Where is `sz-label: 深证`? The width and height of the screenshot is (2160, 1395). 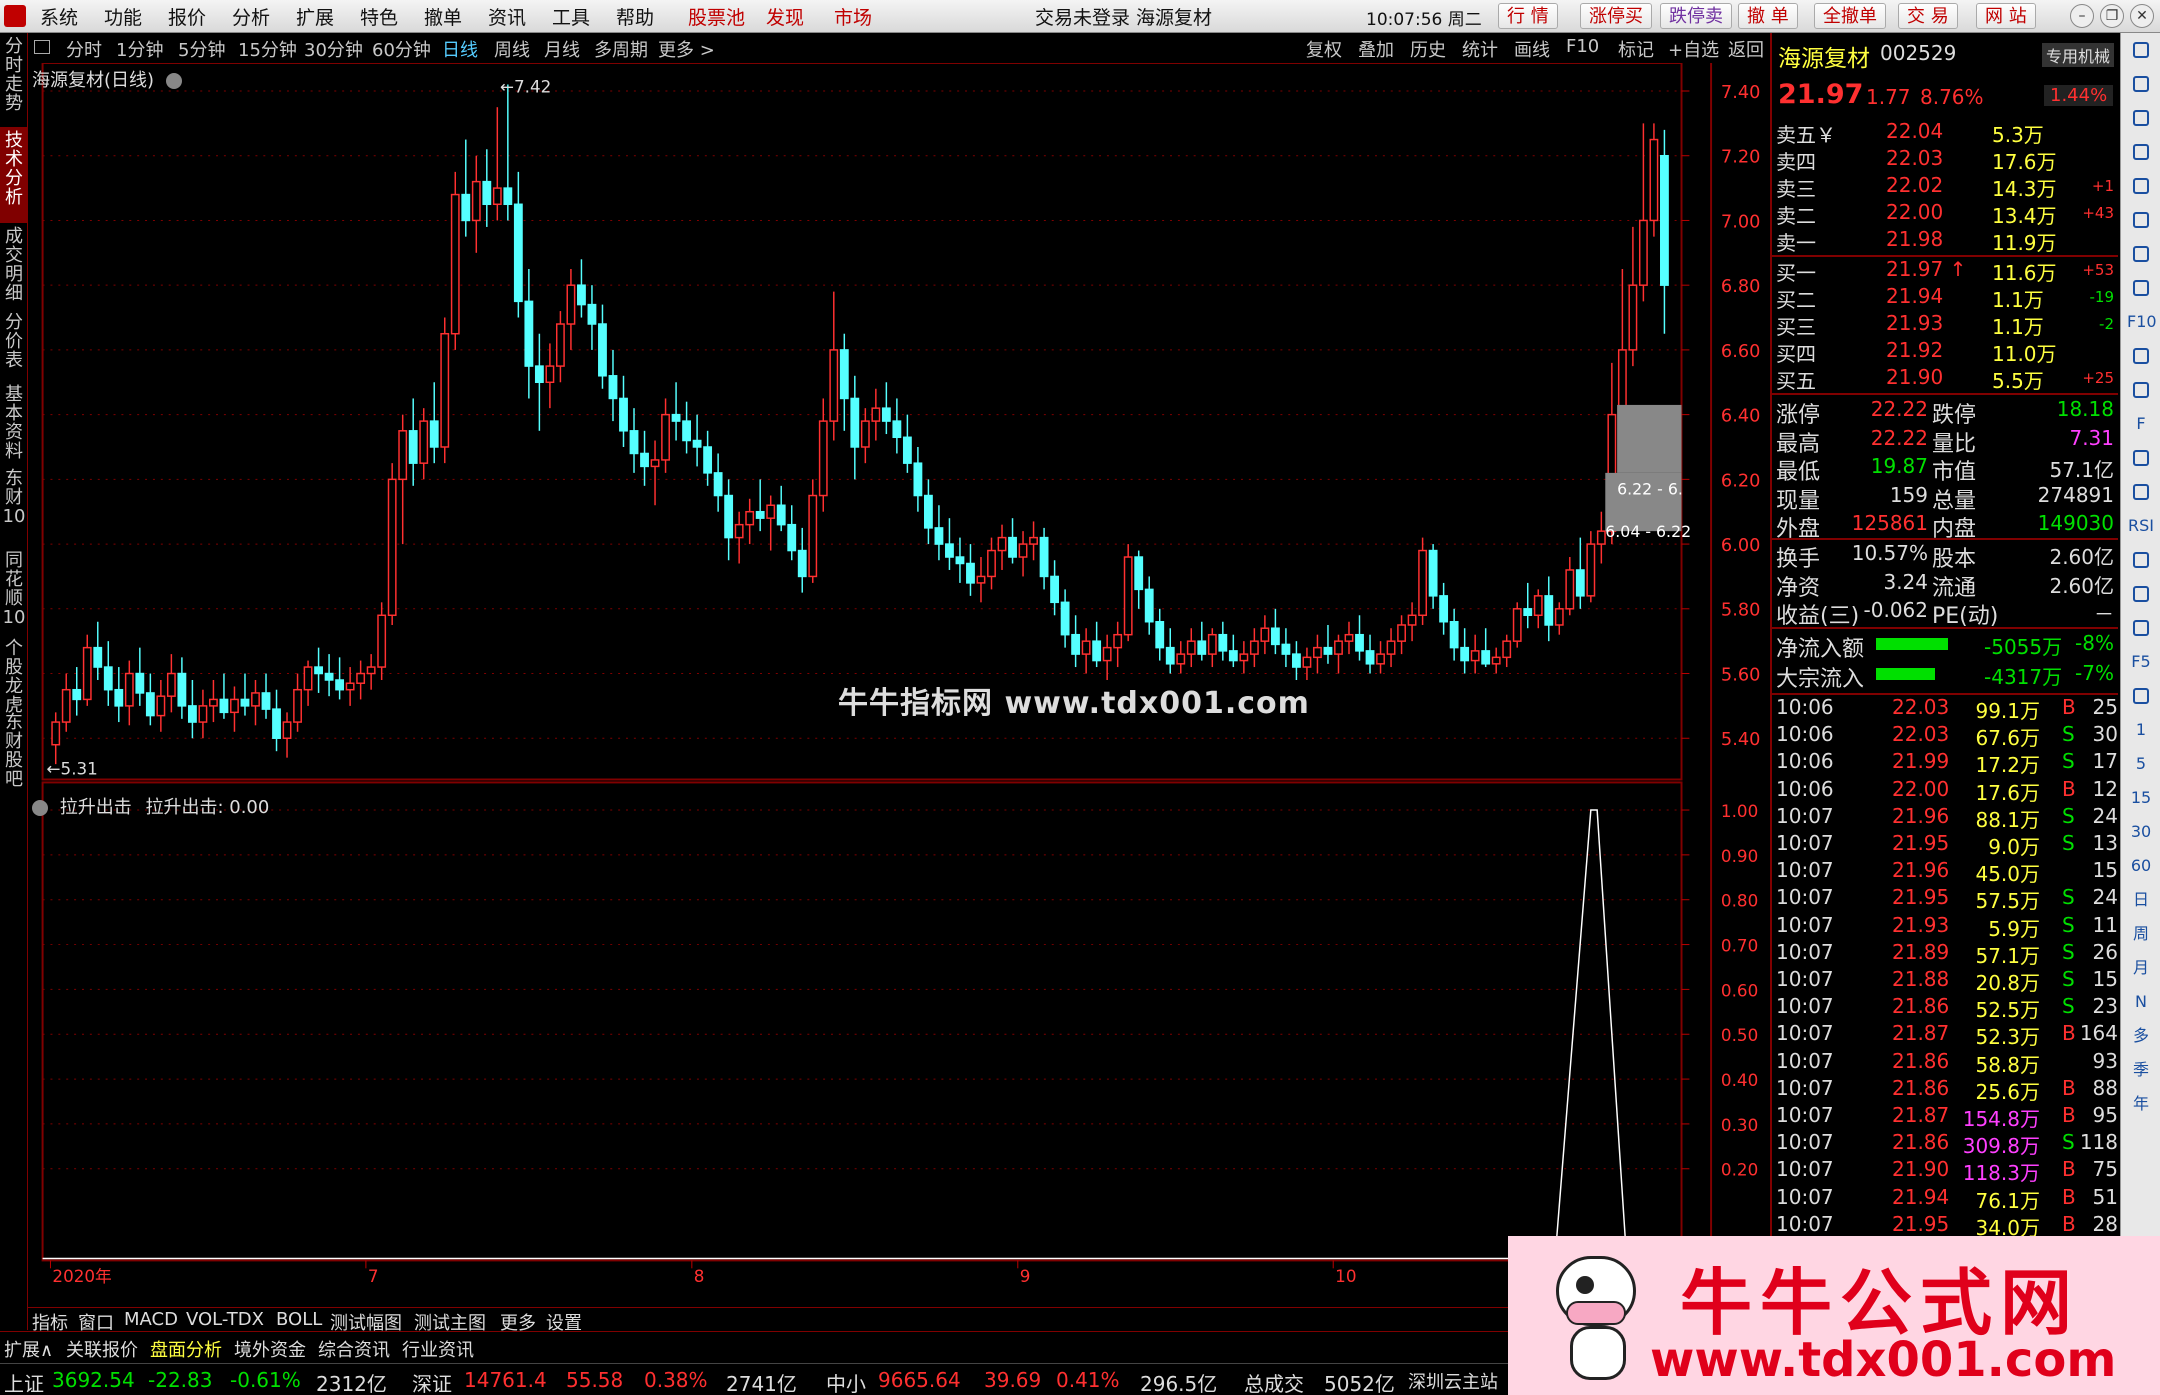 sz-label: 深证 is located at coordinates (432, 1381).